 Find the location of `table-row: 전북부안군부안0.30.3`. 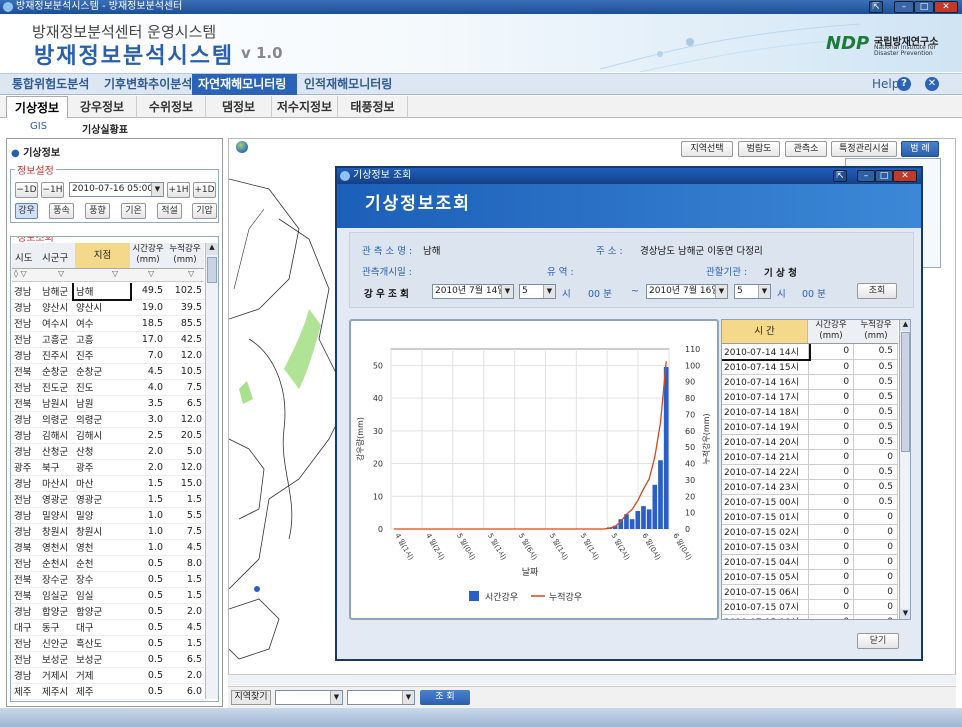

table-row: 전북부안군부안0.30.3 is located at coordinates (108, 700).